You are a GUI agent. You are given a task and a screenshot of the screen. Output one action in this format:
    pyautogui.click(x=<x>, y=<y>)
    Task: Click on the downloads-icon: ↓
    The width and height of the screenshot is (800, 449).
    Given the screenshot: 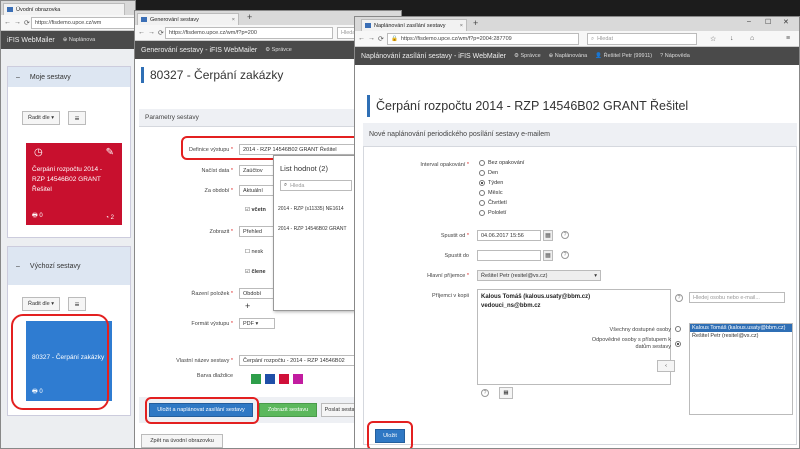 What is the action you would take?
    pyautogui.click(x=732, y=38)
    